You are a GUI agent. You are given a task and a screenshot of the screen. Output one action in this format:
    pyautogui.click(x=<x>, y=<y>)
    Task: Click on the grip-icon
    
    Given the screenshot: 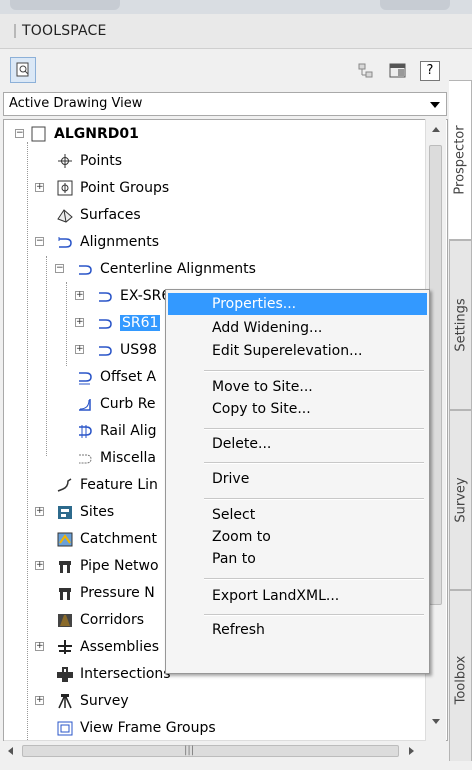 What is the action you would take?
    pyautogui.click(x=15, y=31)
    